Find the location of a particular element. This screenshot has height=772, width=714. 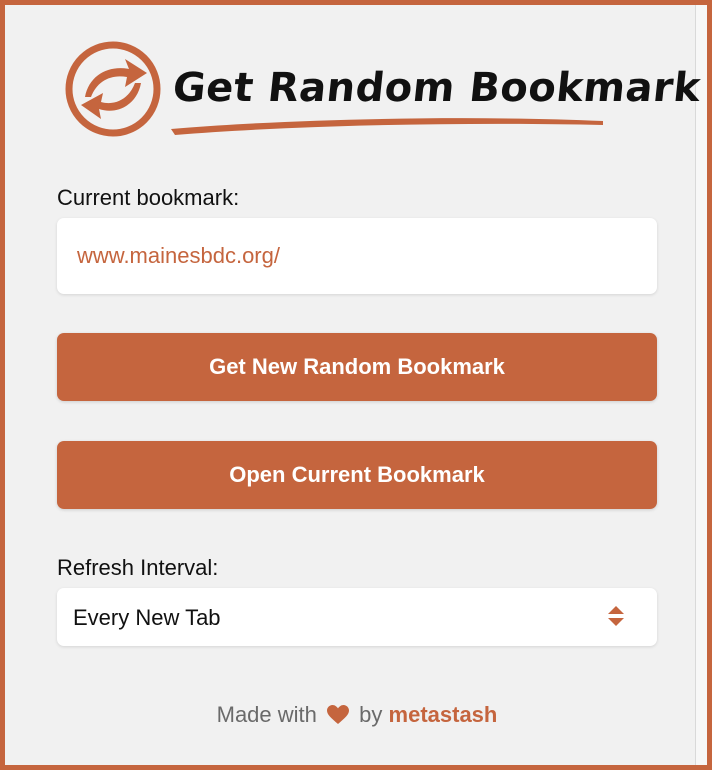

footer-by-text: by is located at coordinates (371, 714).